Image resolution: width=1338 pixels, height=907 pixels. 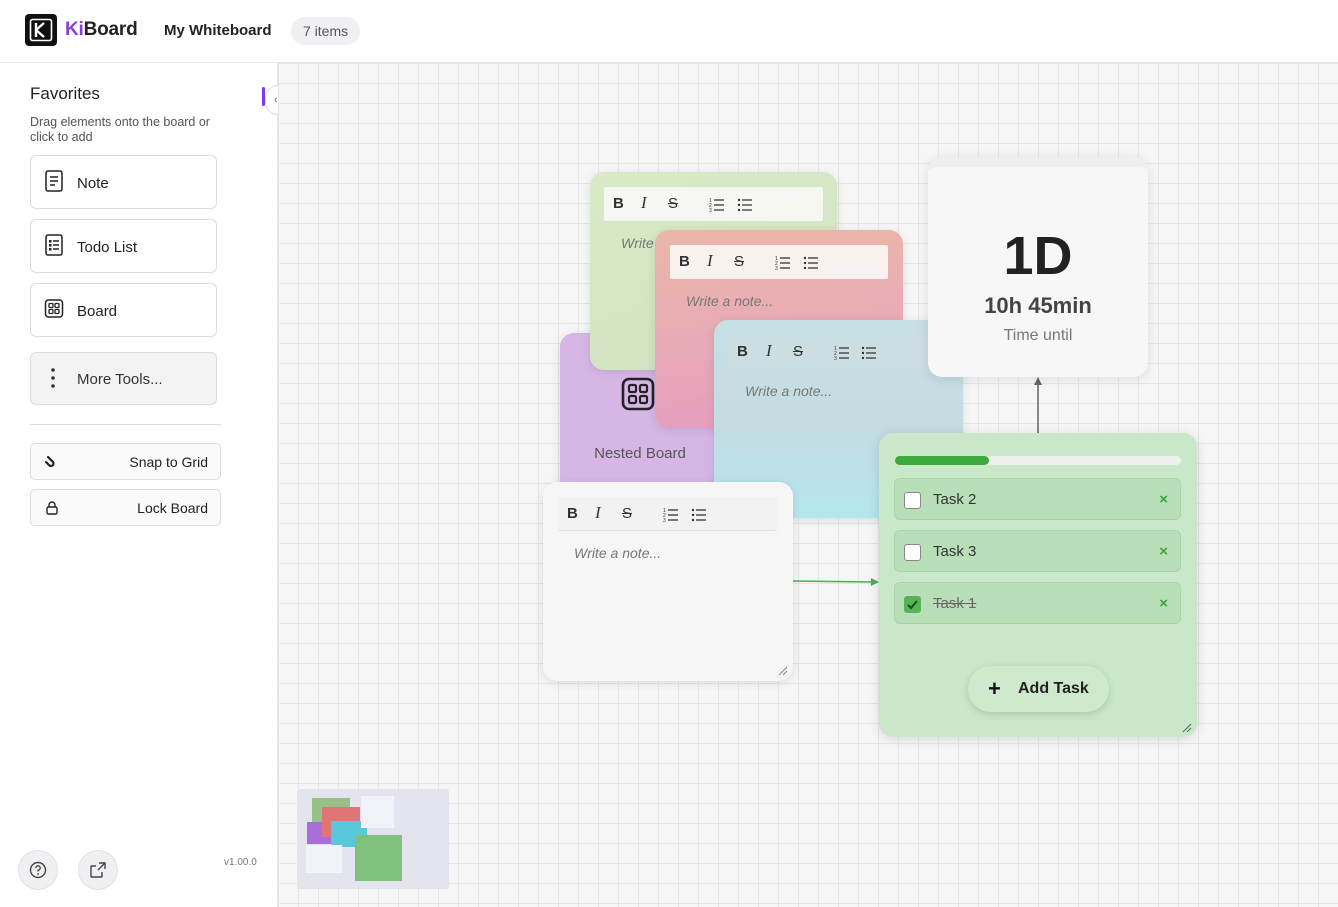 I want to click on export-button, so click(x=98, y=870).